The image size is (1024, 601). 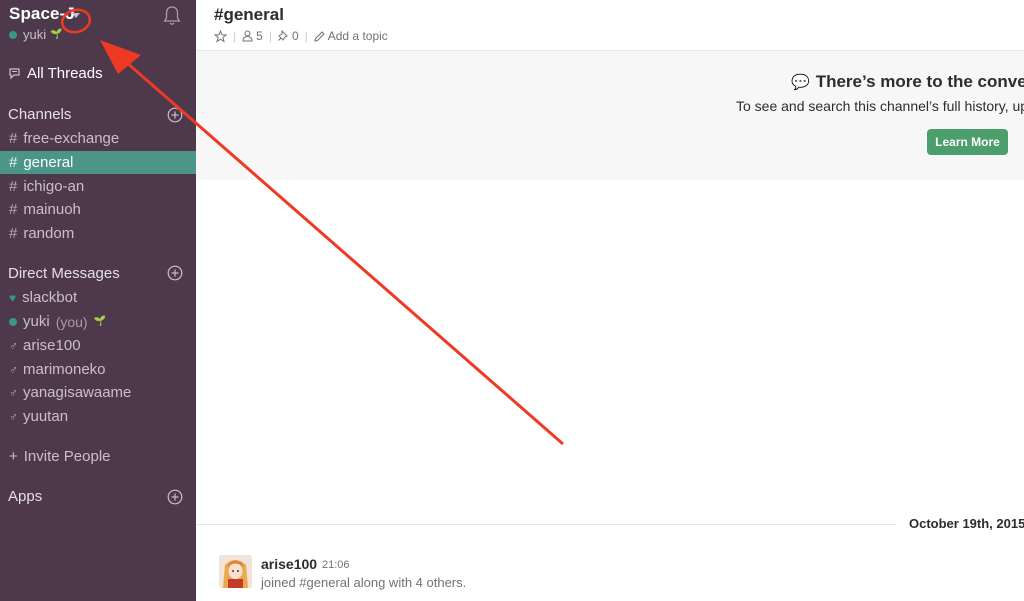 I want to click on avatar, so click(x=235, y=571).